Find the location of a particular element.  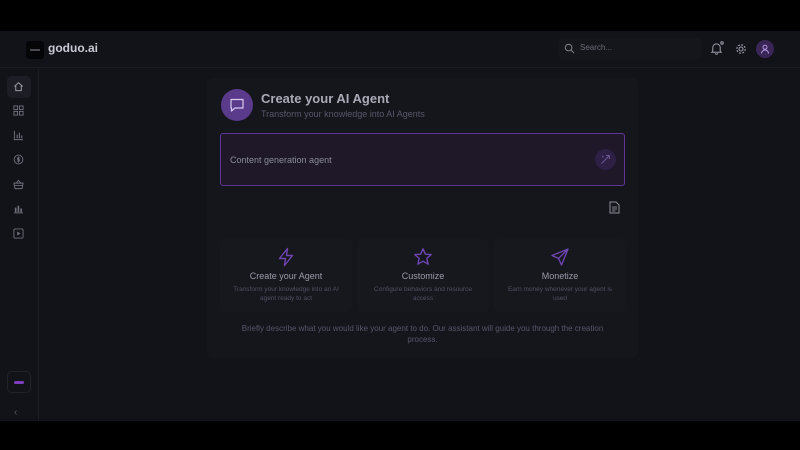

dollar-circle-icon is located at coordinates (18, 159).